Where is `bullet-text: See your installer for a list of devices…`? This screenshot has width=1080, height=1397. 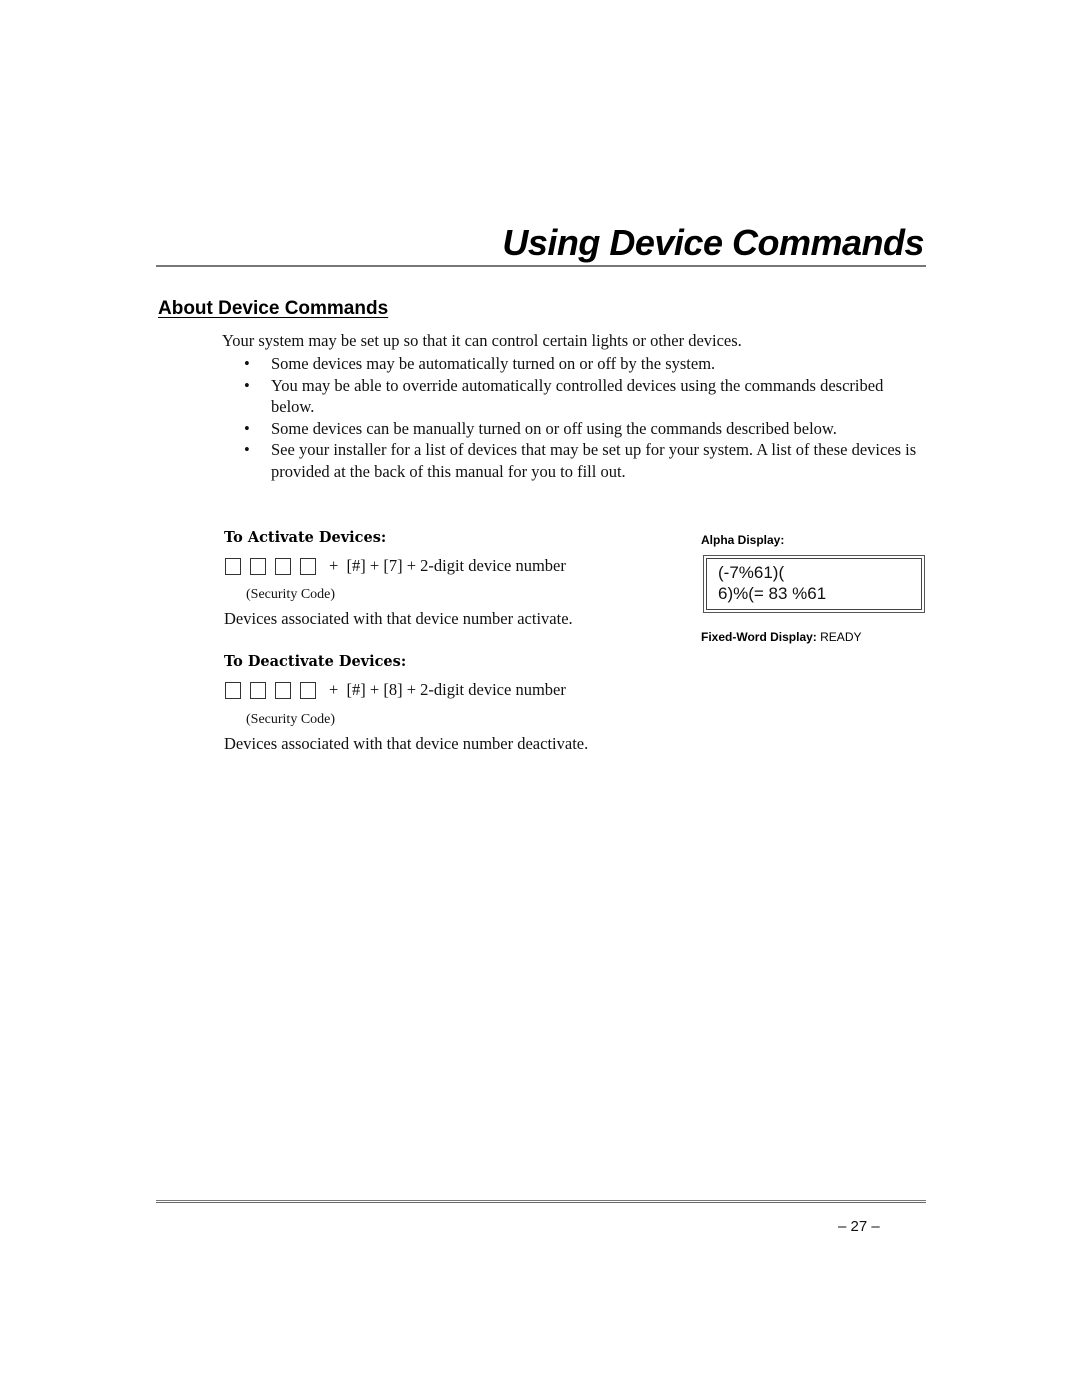 bullet-text: See your installer for a list of devices… is located at coordinates (594, 460).